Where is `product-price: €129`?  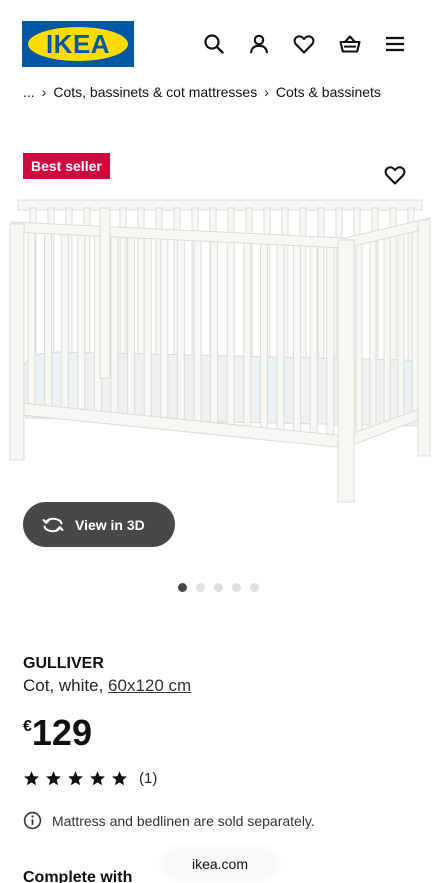
product-price: €129 is located at coordinates (57, 733).